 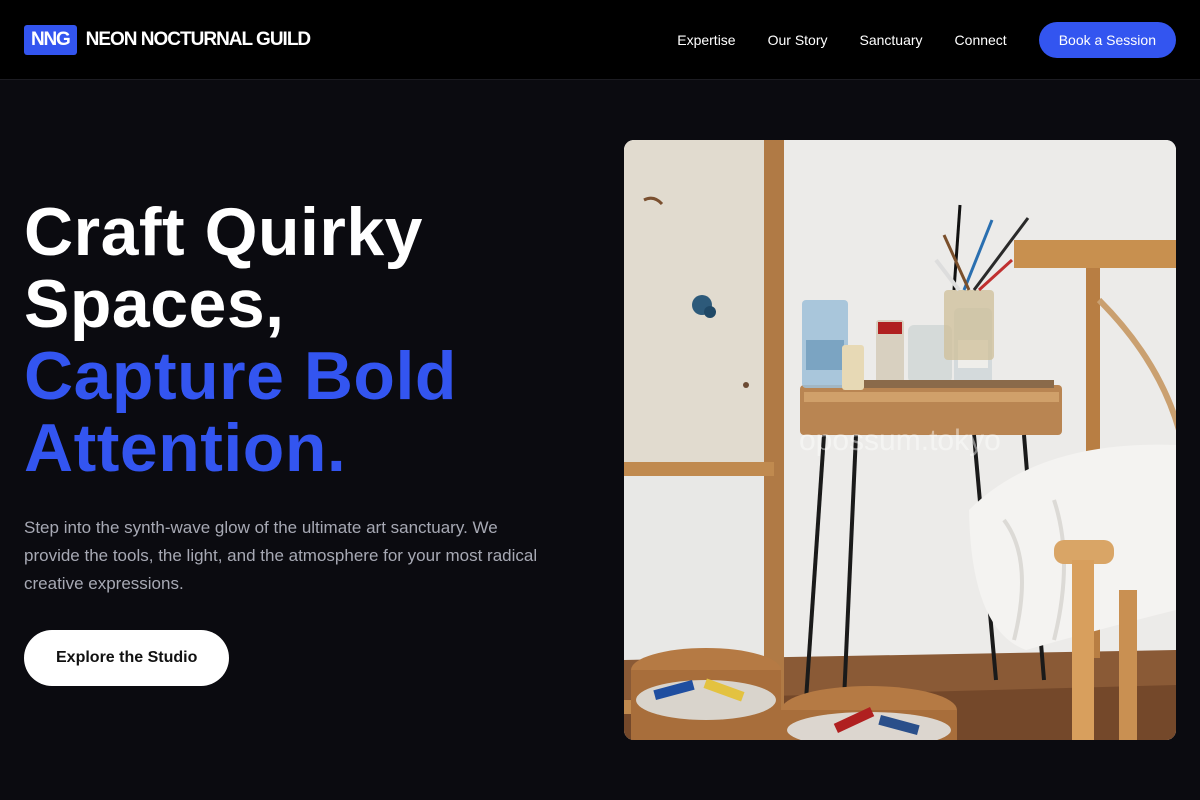 What do you see at coordinates (891, 40) in the screenshot?
I see `nav-link-sanctuary: Sanctuary` at bounding box center [891, 40].